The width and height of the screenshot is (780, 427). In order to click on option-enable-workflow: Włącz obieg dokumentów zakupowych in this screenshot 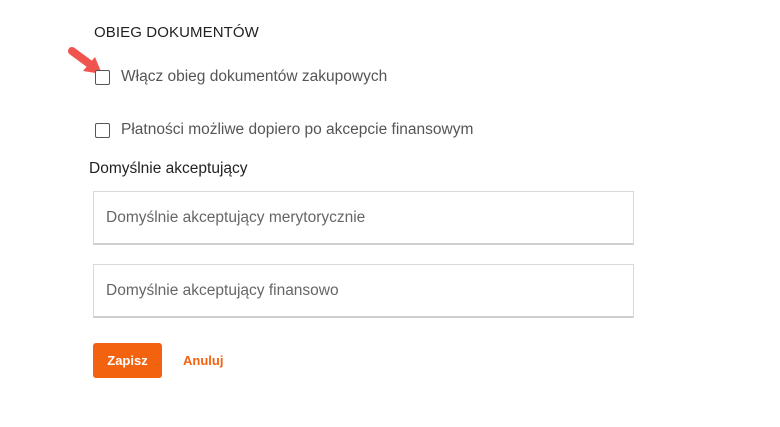, I will do `click(241, 77)`.